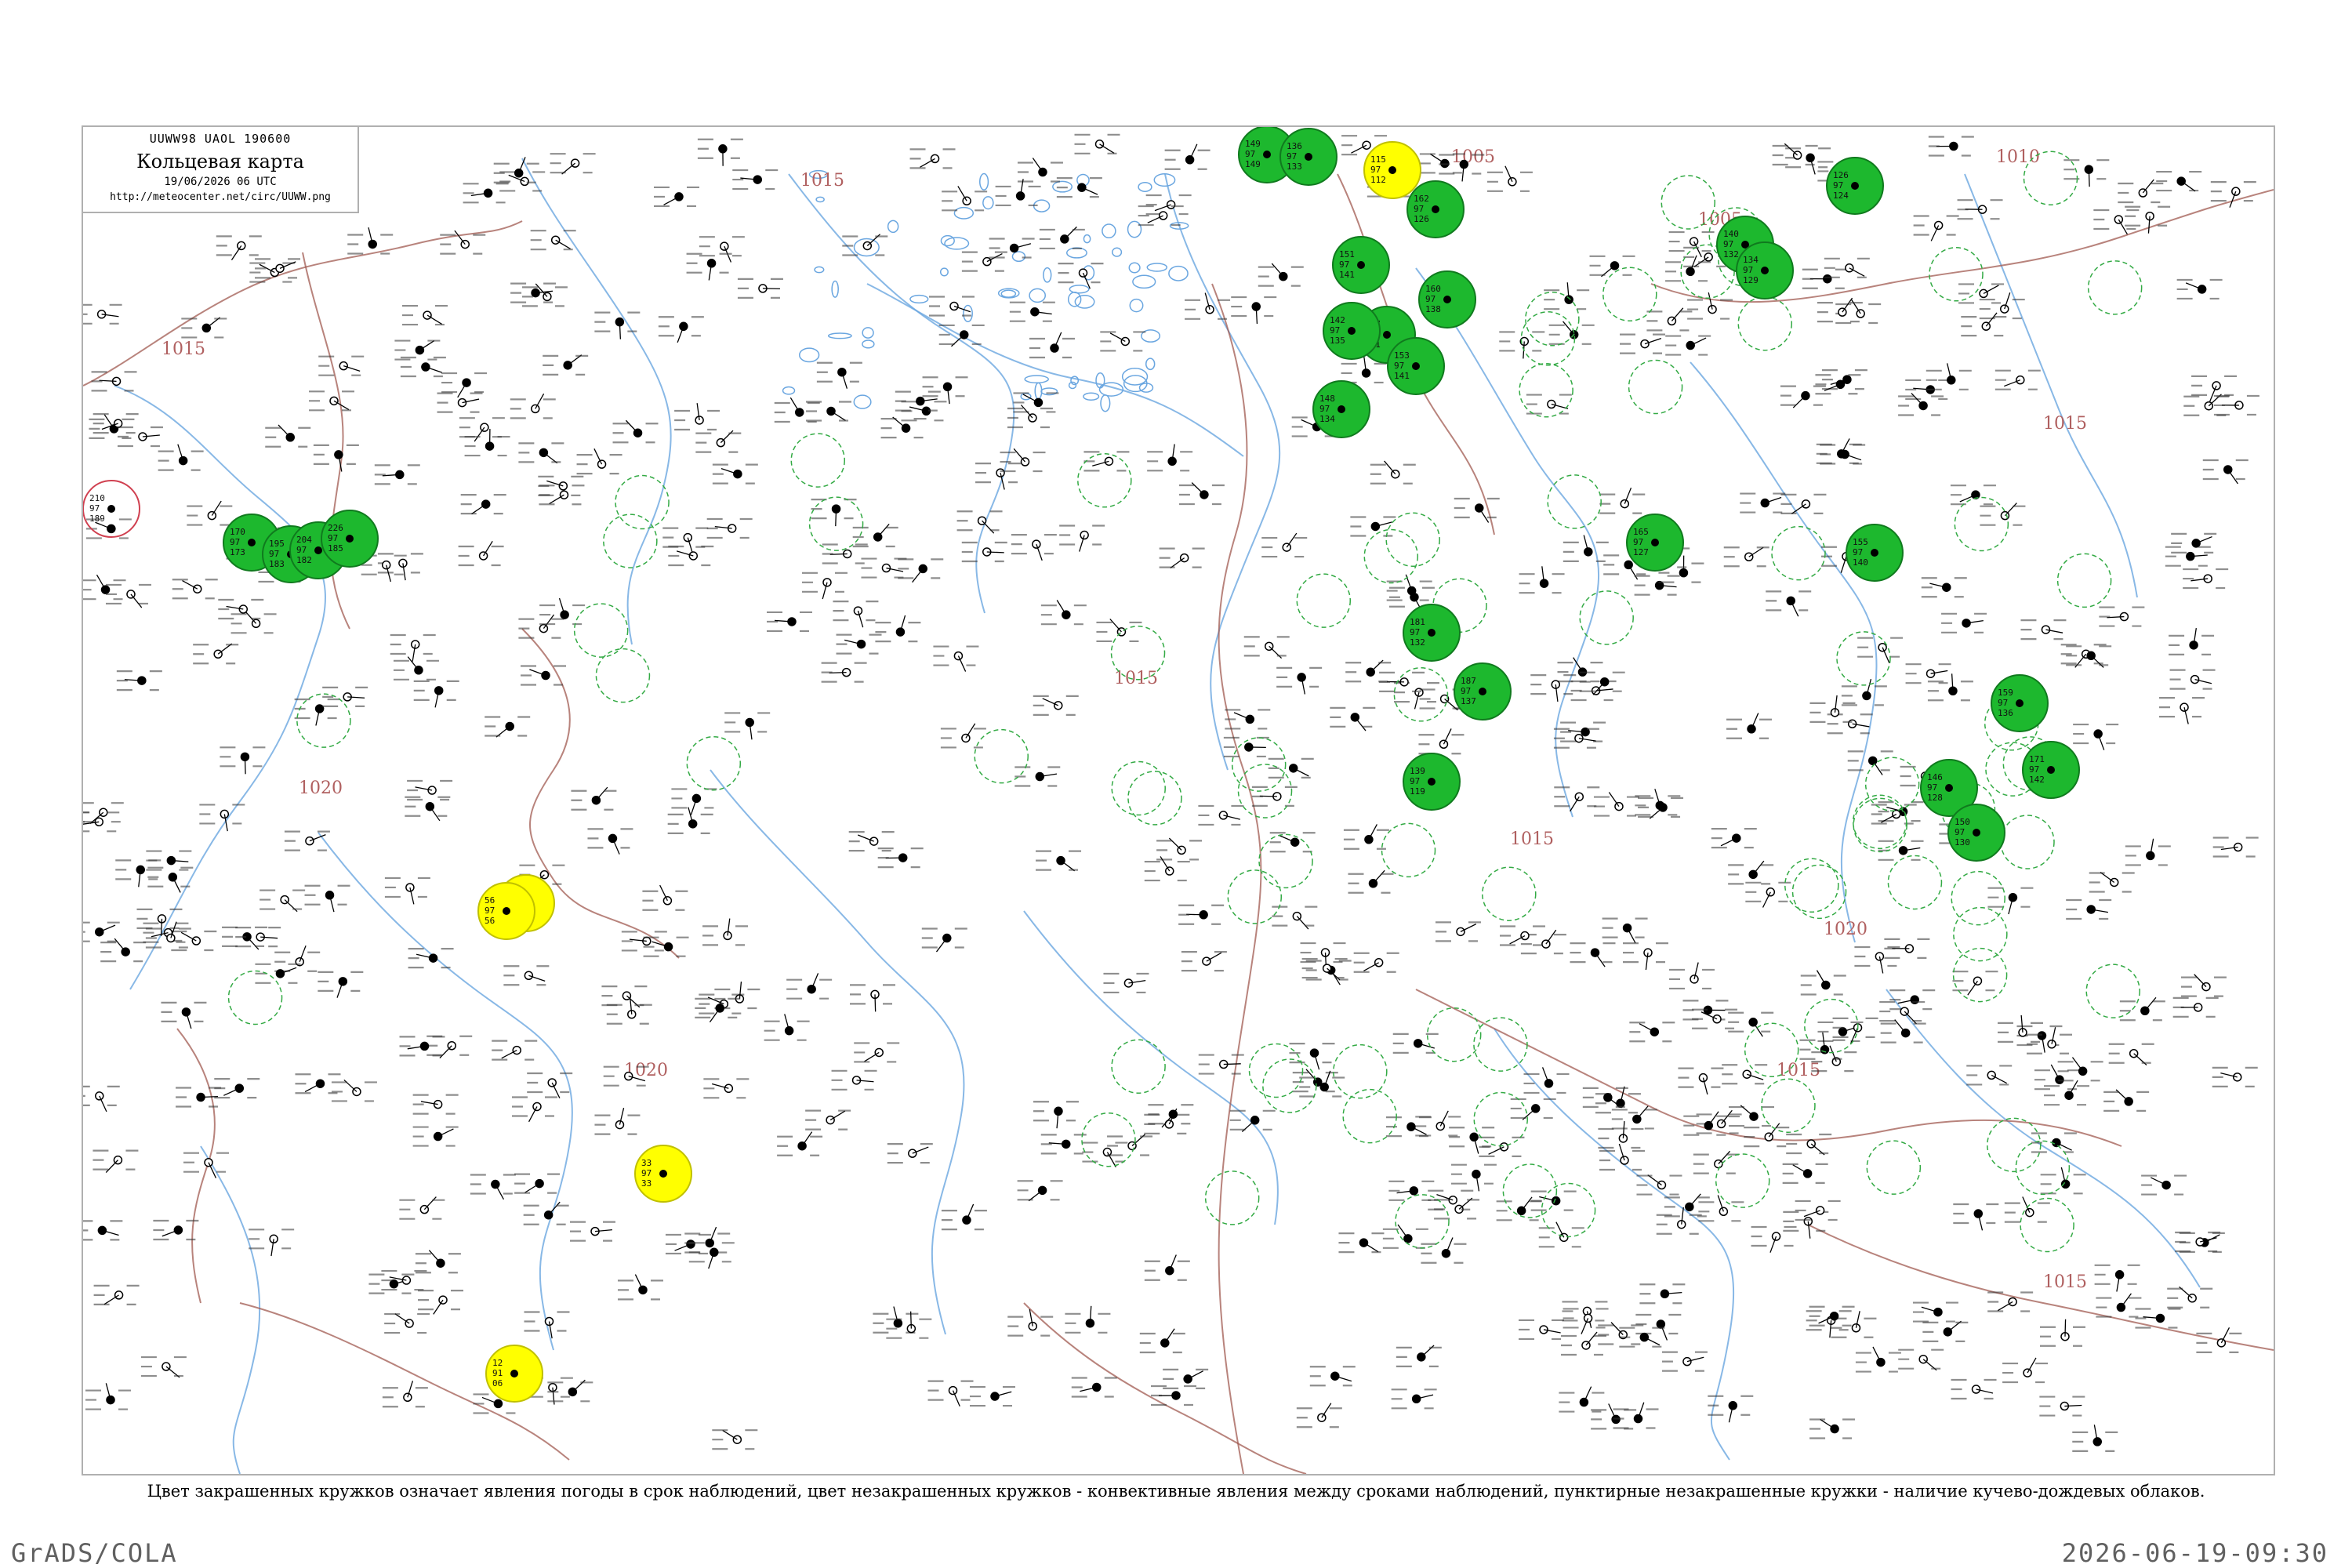 This screenshot has width=2352, height=1568. I want to click on station-value-t: 171, so click(2037, 759).